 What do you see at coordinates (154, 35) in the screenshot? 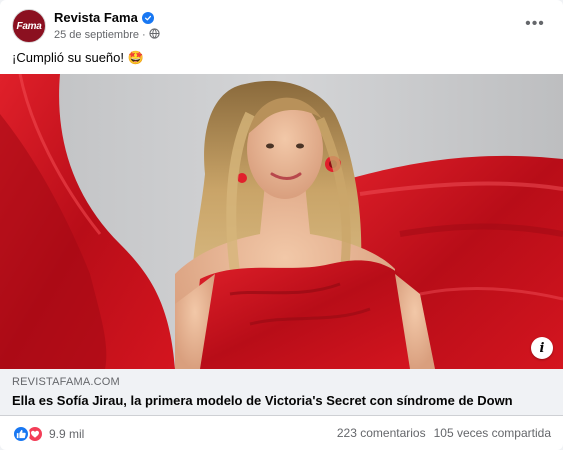
I see `globe-icon` at bounding box center [154, 35].